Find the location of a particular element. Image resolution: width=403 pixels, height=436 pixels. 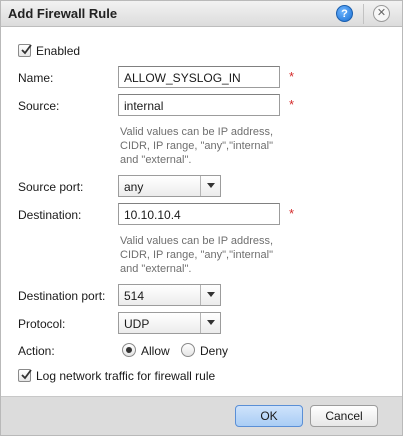

destination-port-value: 514 is located at coordinates (134, 296).